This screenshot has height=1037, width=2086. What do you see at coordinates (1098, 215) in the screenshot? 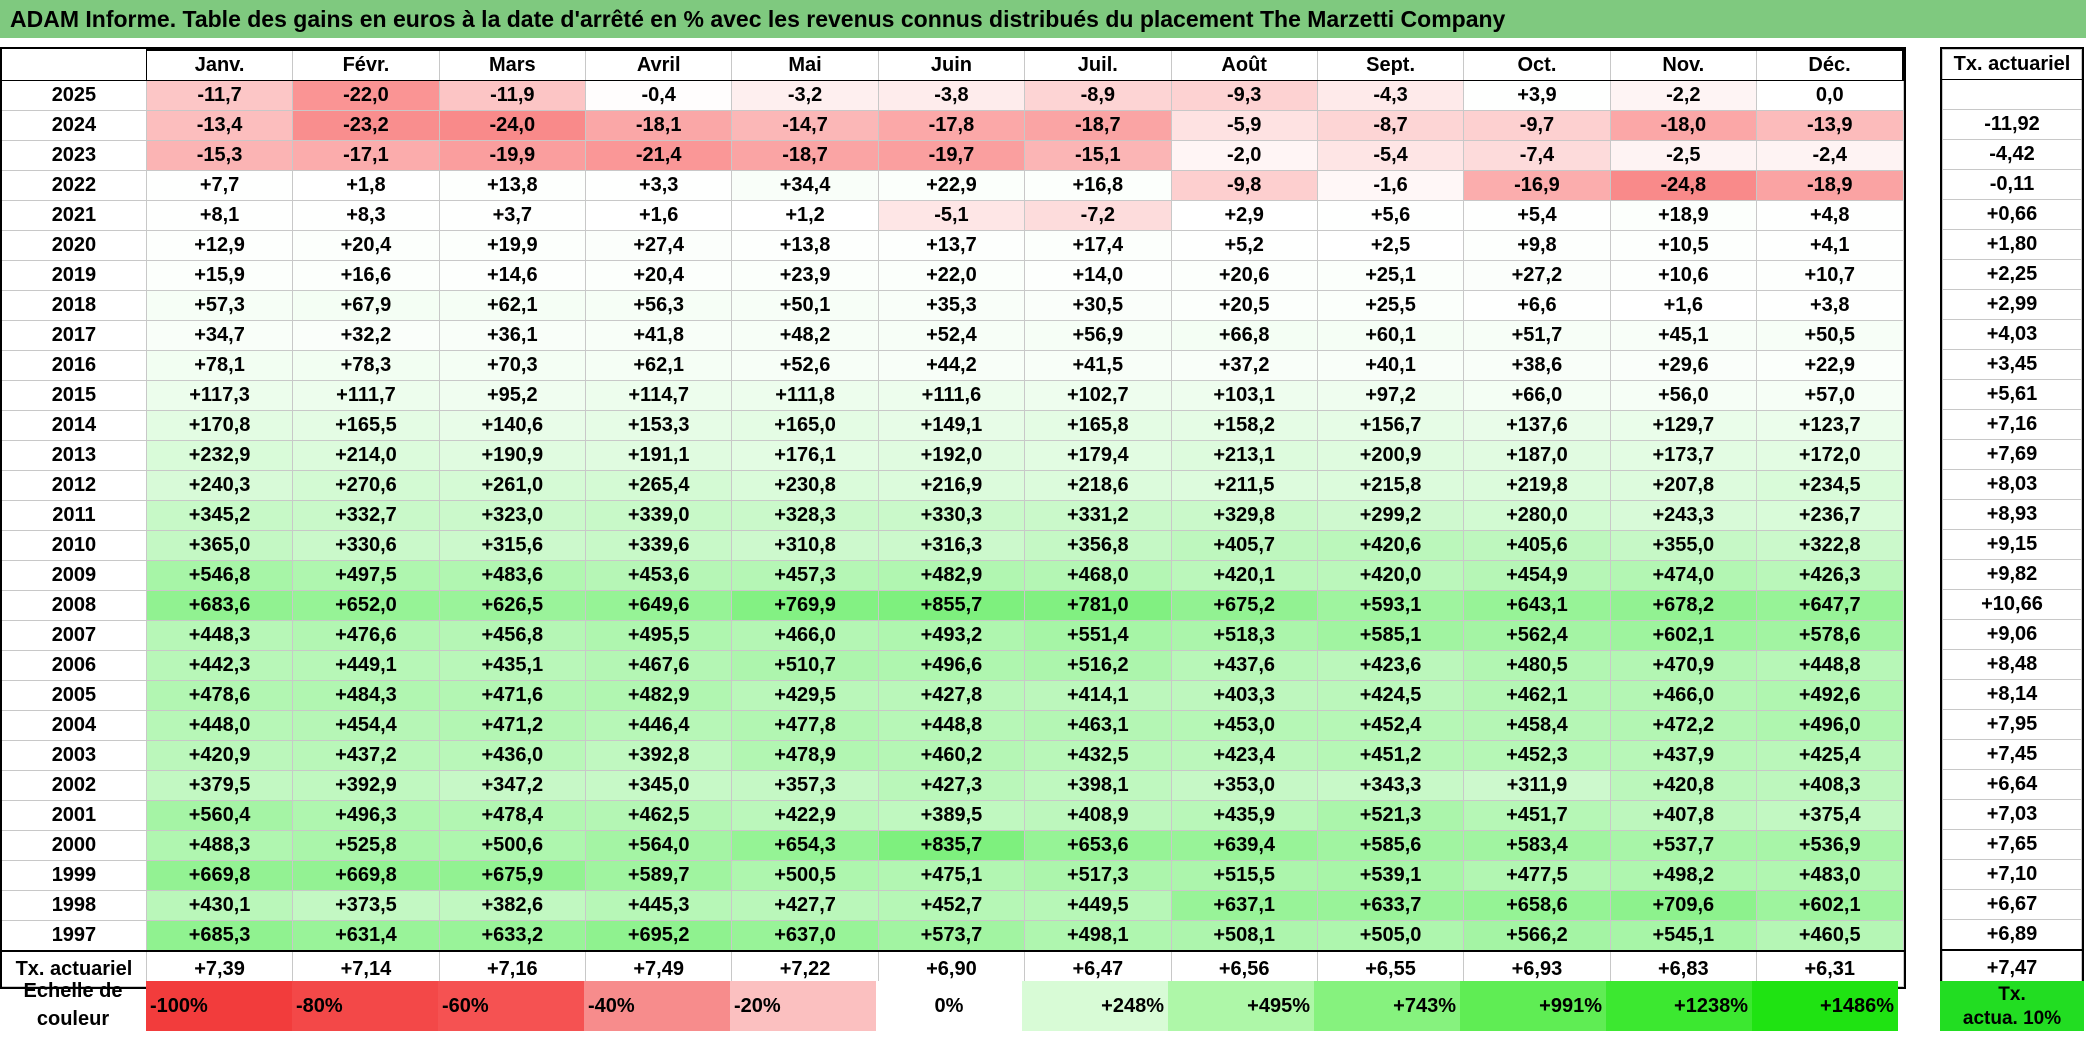
I see `gain-cell: -7,2` at bounding box center [1098, 215].